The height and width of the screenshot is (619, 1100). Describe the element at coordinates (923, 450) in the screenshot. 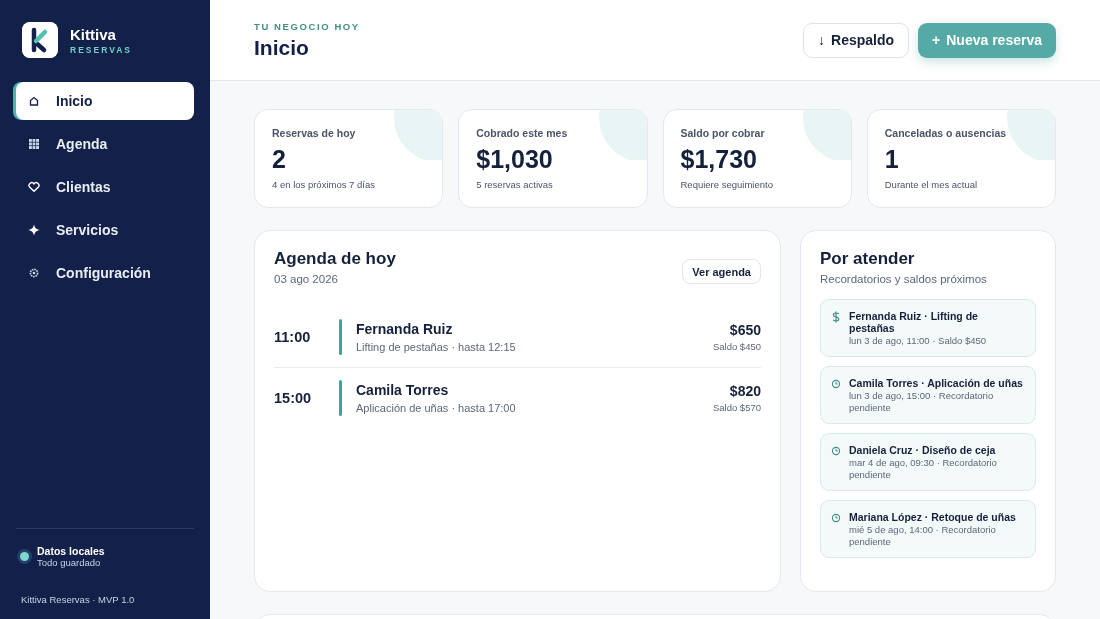

I see `pending-title: Daniela Cruz · Diseño de ceja` at that location.